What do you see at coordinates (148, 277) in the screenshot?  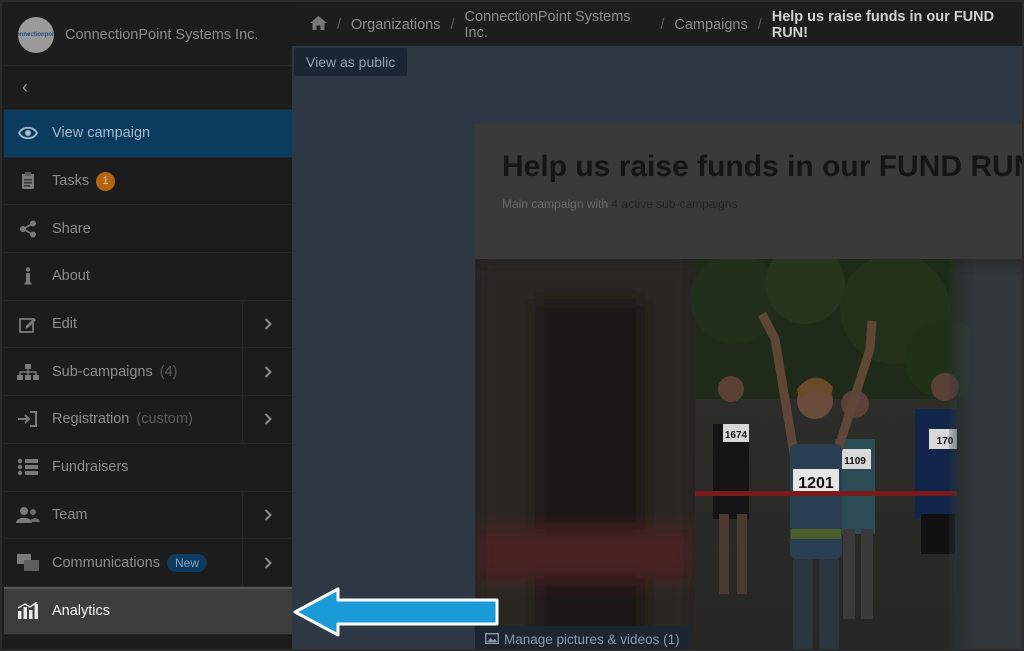 I see `sidebar-item-about: About` at bounding box center [148, 277].